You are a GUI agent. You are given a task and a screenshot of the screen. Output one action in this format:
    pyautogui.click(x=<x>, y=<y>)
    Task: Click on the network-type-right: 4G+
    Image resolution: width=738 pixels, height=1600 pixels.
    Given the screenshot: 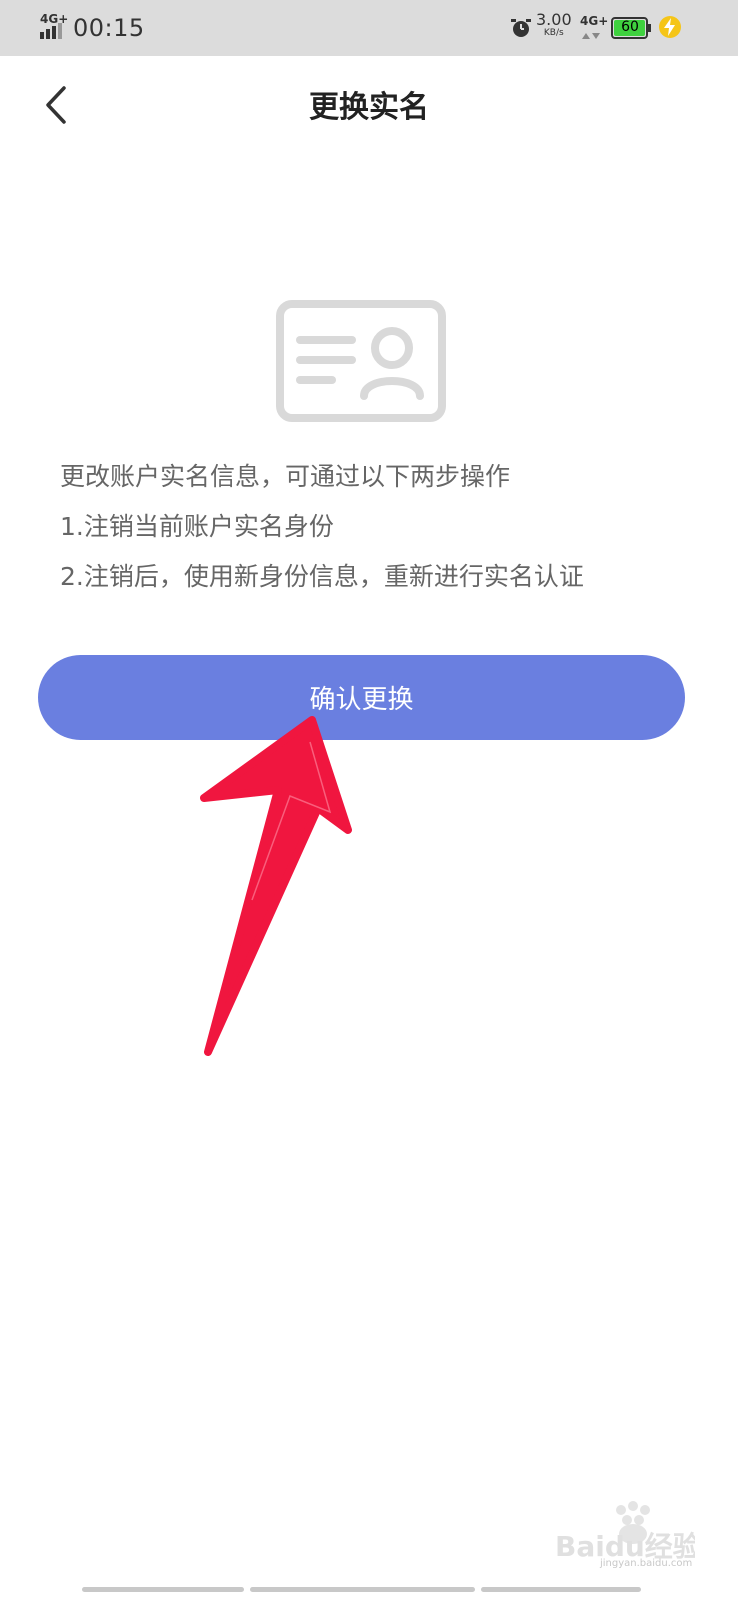 What is the action you would take?
    pyautogui.click(x=594, y=27)
    